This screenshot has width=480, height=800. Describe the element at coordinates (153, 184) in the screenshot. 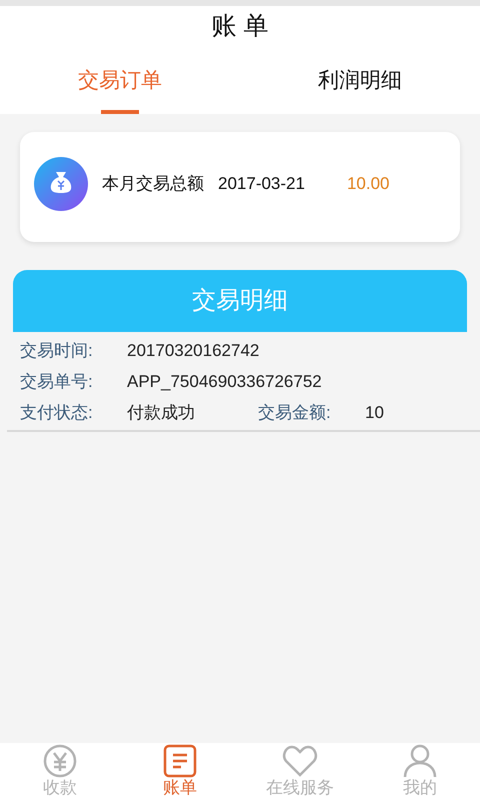

I see `summary-label: 本月交易总额` at that location.